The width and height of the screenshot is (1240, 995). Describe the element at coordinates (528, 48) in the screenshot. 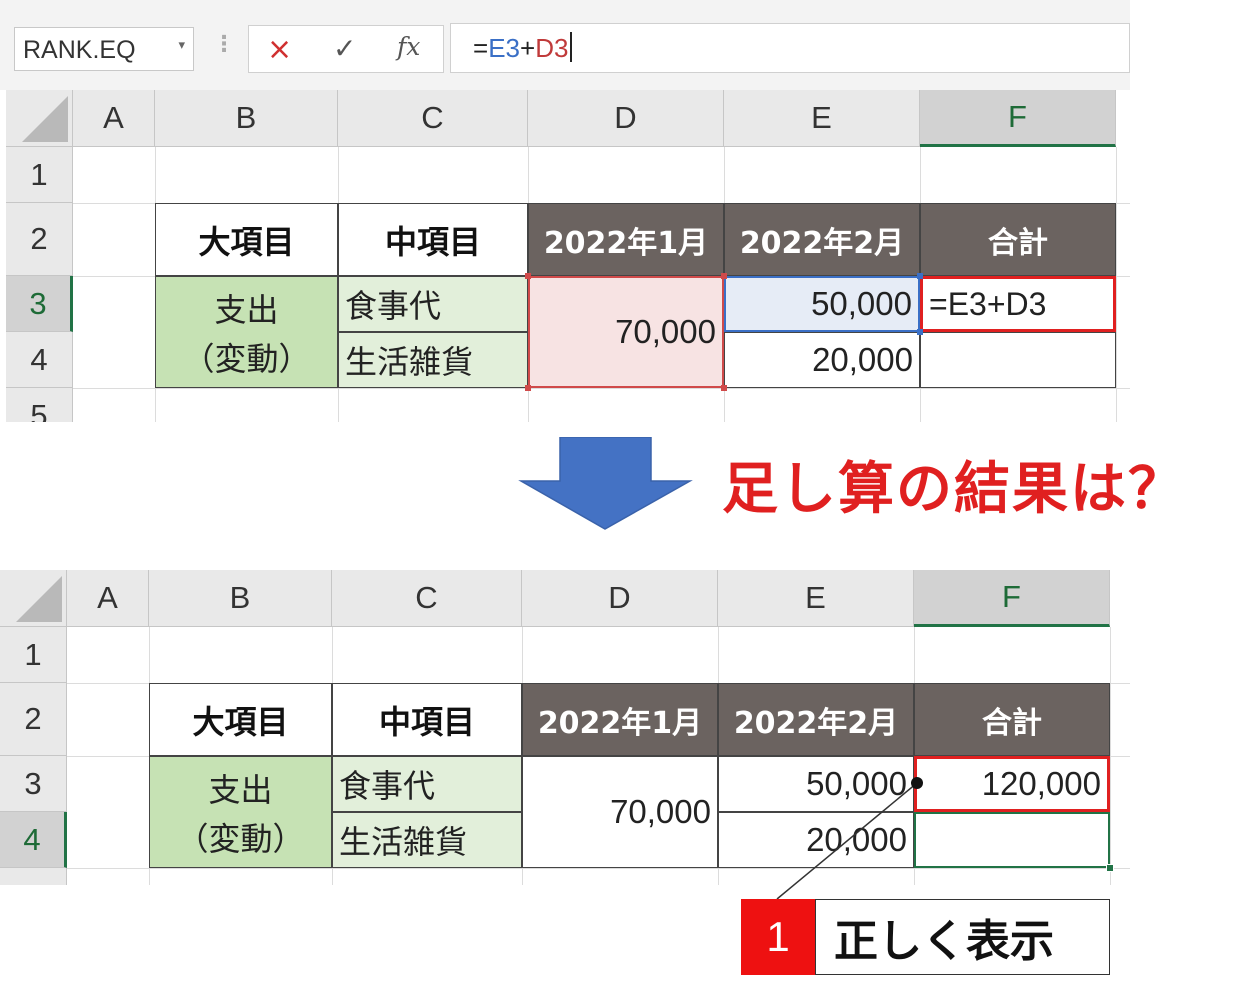

I see `formula-operator: +` at that location.